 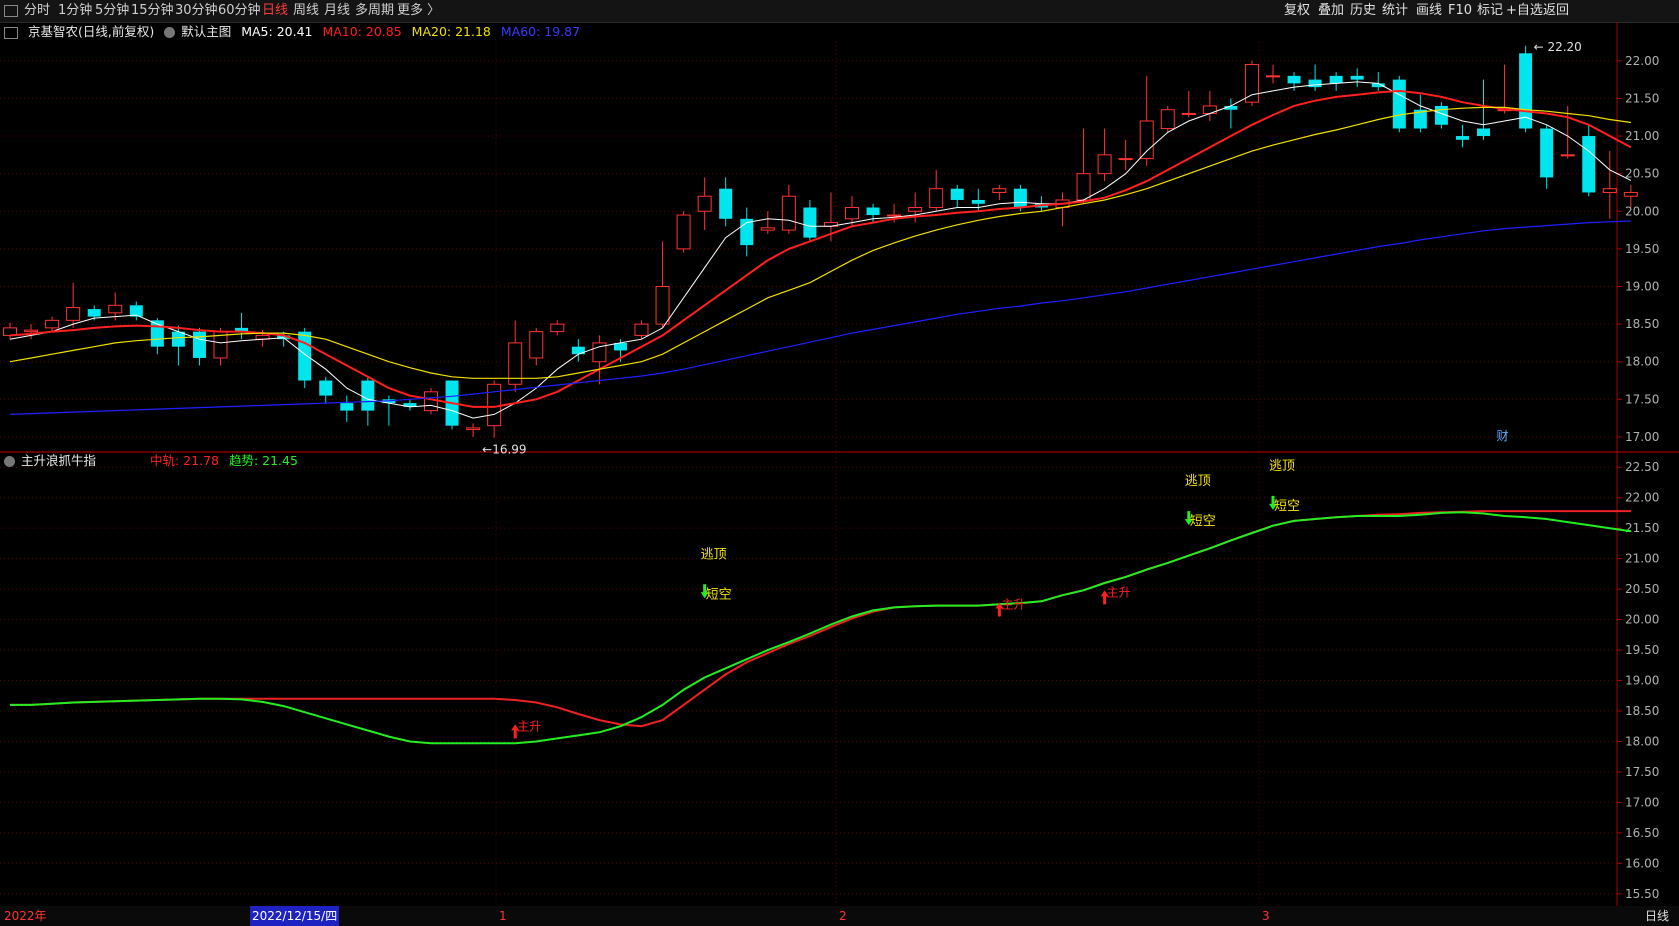 What do you see at coordinates (239, 11) in the screenshot?
I see `period-tab-5: 60分钟` at bounding box center [239, 11].